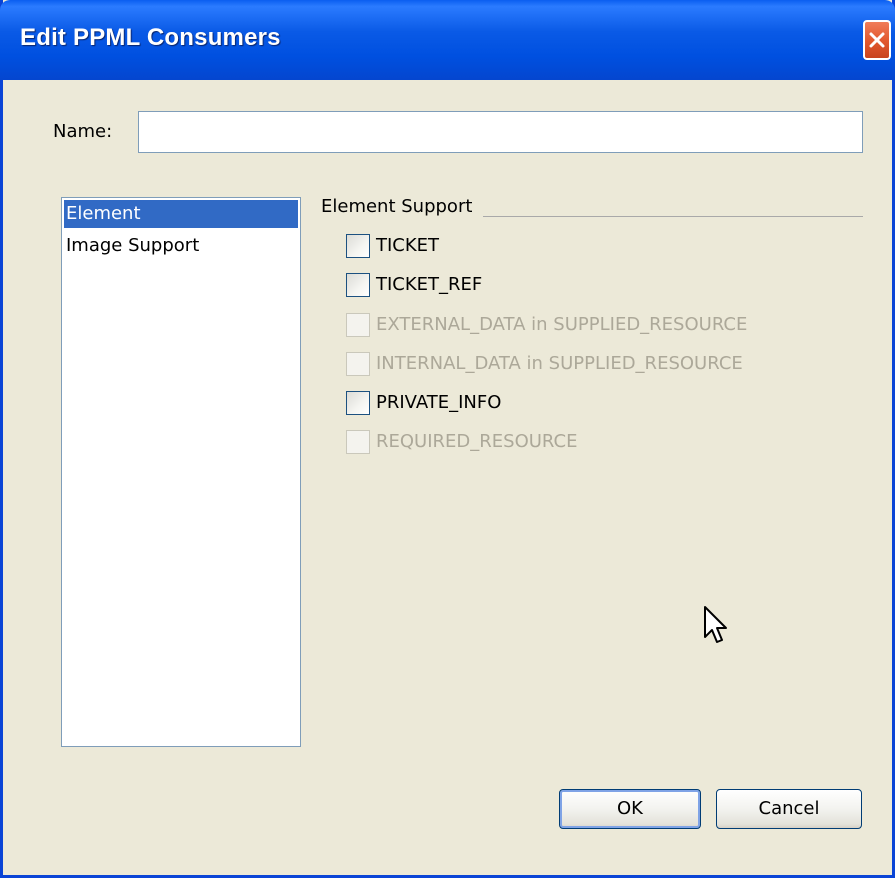 This screenshot has height=878, width=895. What do you see at coordinates (83, 131) in the screenshot?
I see `name-label: Name:` at bounding box center [83, 131].